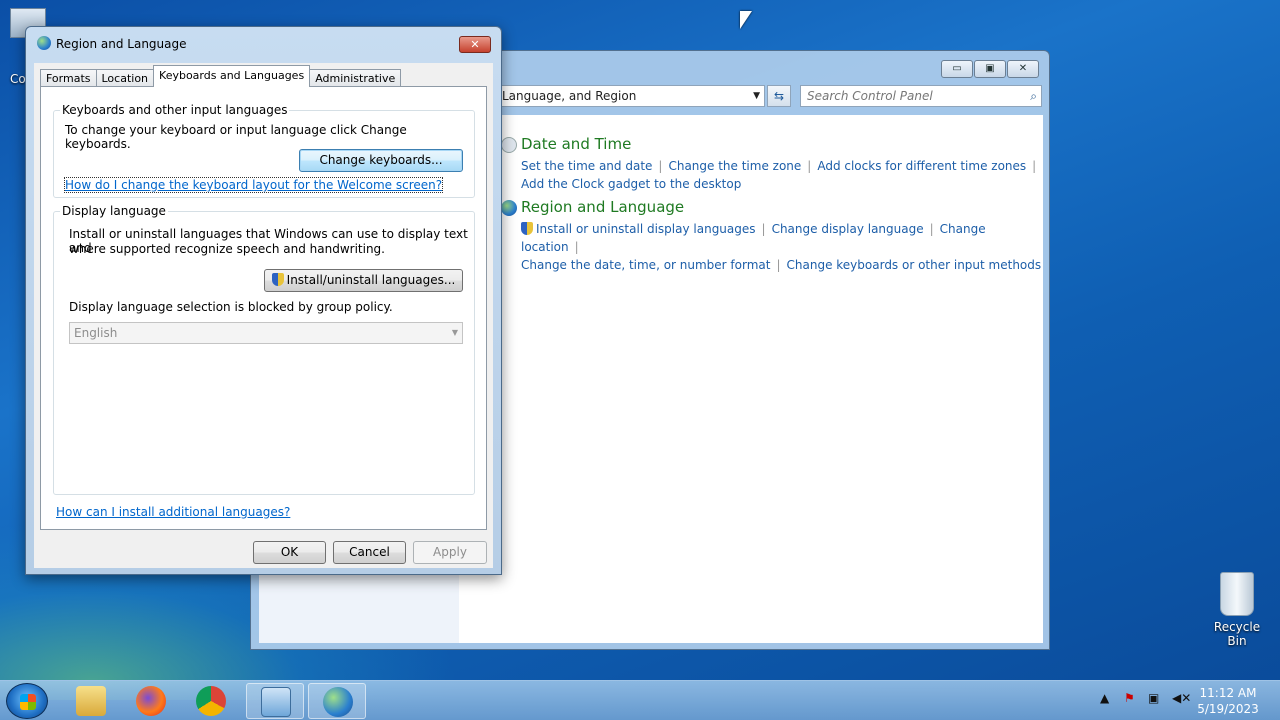 The image size is (1280, 720). I want to click on search-icon: ⌕, so click(1033, 96).